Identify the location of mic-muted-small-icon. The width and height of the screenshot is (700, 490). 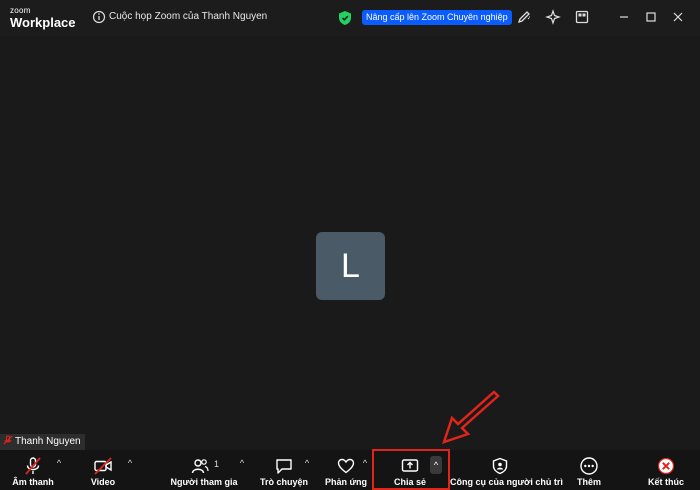
(8, 440).